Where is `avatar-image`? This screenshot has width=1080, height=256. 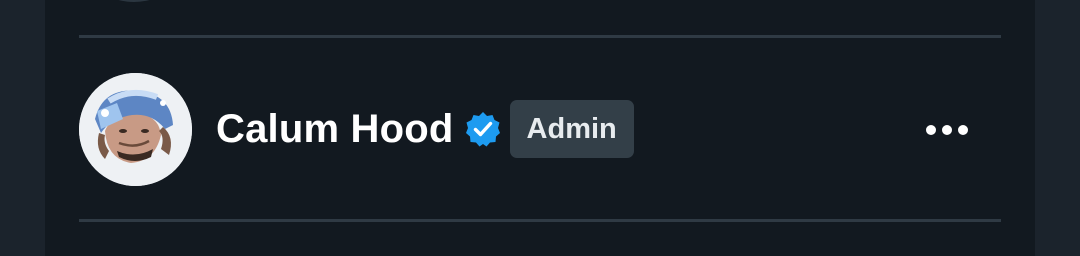 avatar-image is located at coordinates (135, 129).